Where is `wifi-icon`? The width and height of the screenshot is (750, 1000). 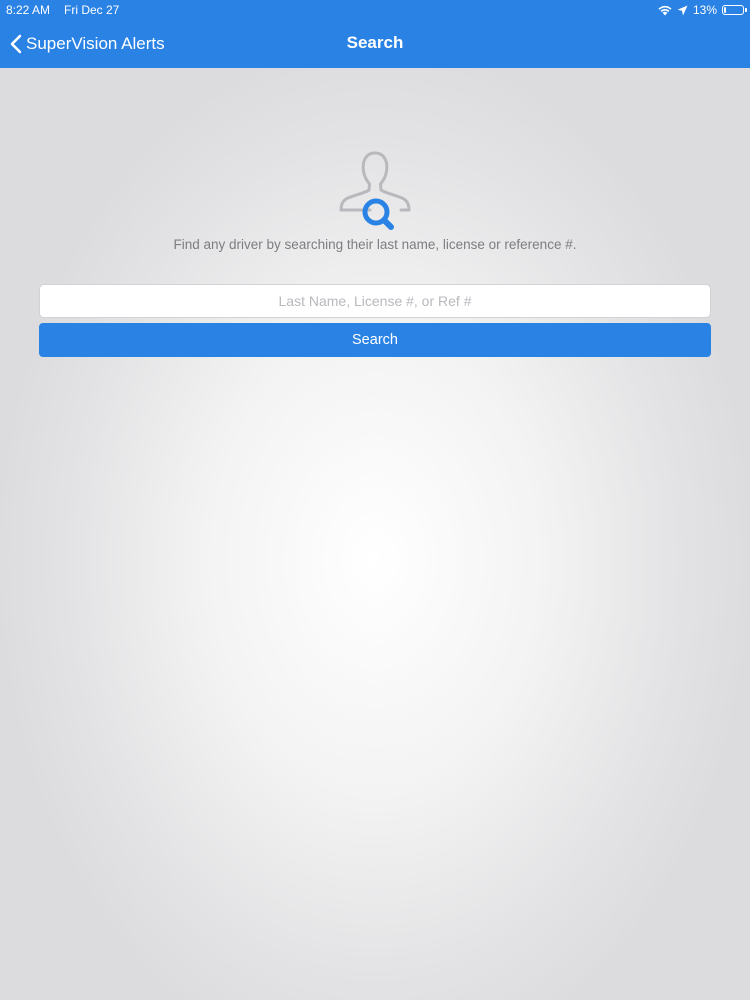
wifi-icon is located at coordinates (665, 10).